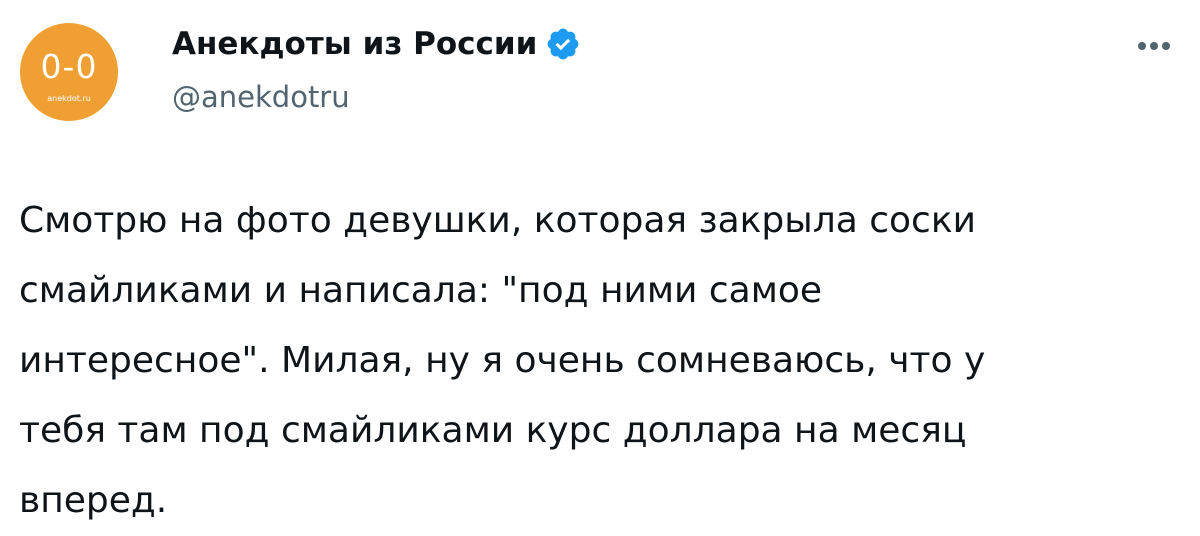 This screenshot has height=536, width=1200. I want to click on avatar: 0-0 anekdot.ru, so click(69, 72).